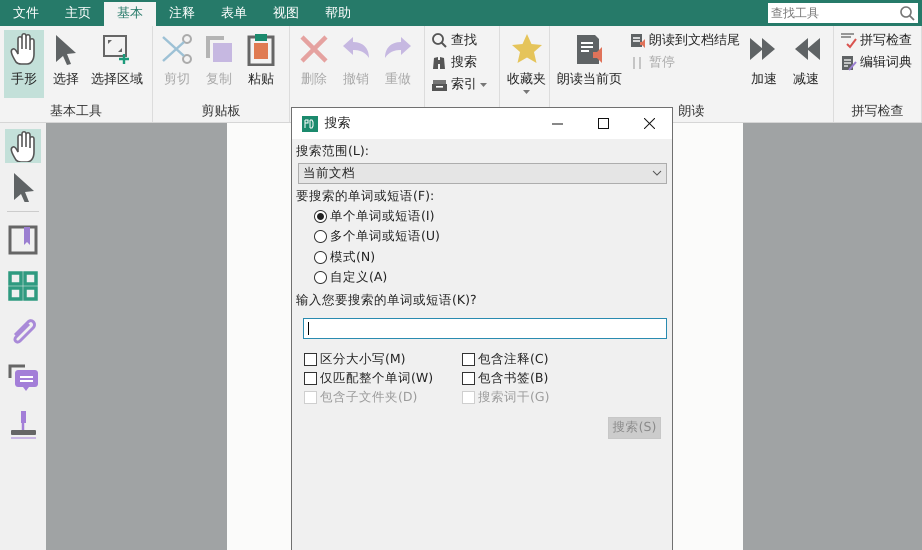 The height and width of the screenshot is (550, 922). Describe the element at coordinates (684, 40) in the screenshot. I see `ribbon-button: 朗读到文档结尾` at that location.